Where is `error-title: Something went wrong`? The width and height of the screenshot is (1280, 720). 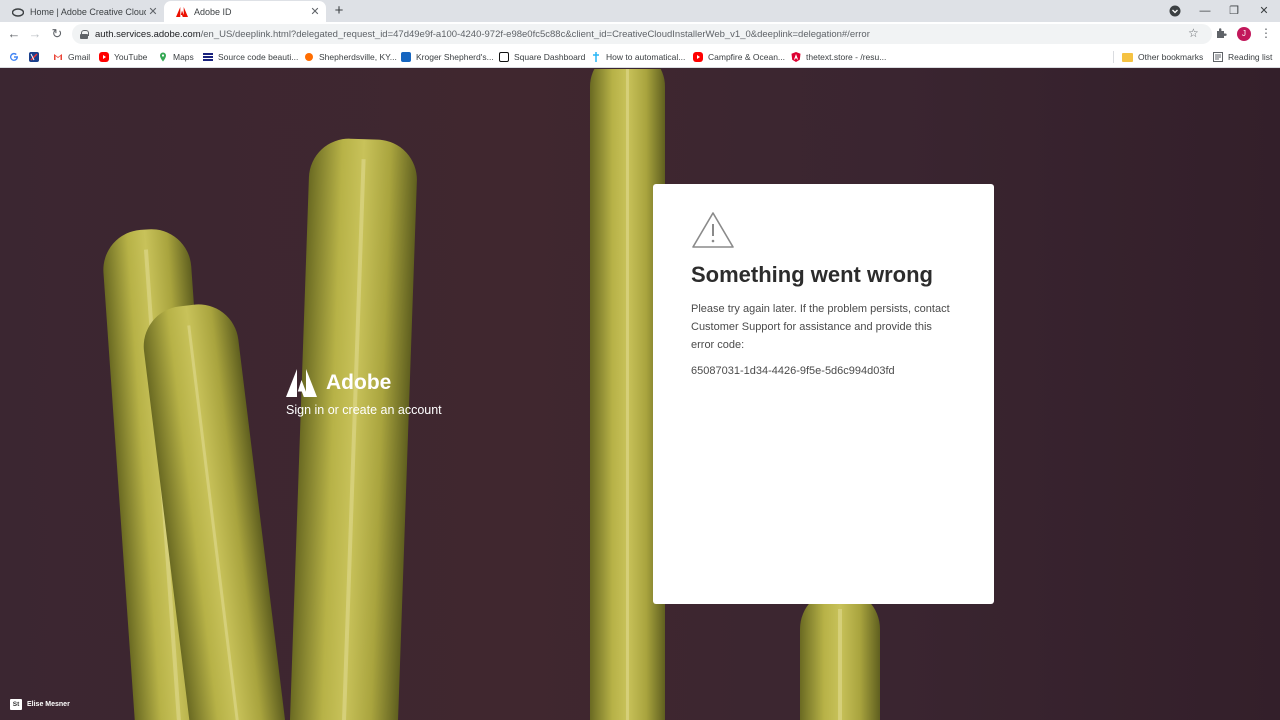 error-title: Something went wrong is located at coordinates (812, 274).